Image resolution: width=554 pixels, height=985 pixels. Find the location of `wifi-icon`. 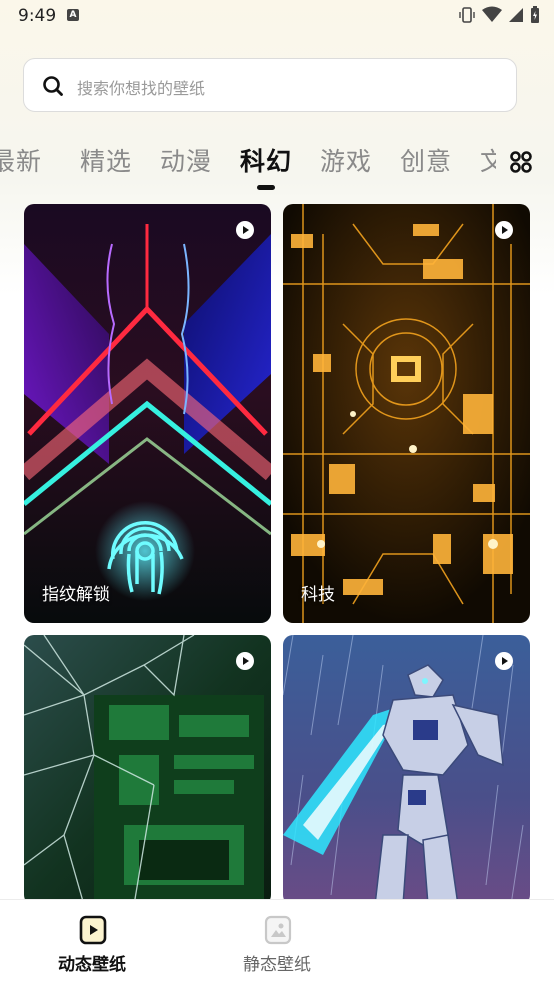

wifi-icon is located at coordinates (492, 14).